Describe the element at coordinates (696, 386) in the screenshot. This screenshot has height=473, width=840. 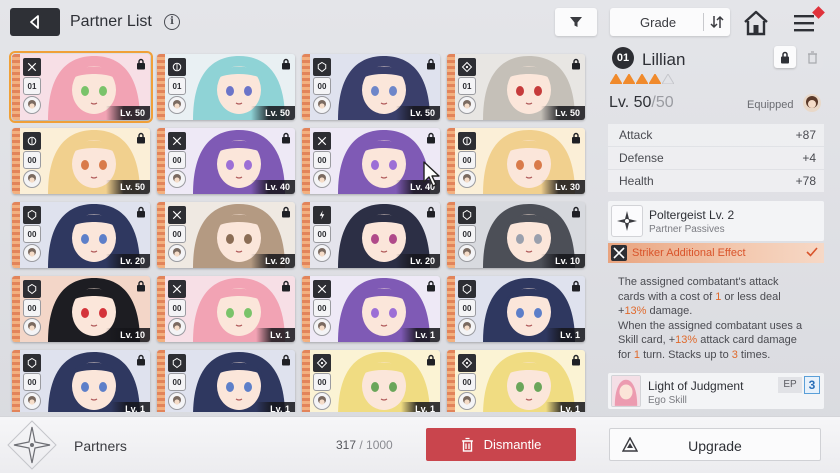
I see `ego-skill-name: Light of Judgment` at that location.